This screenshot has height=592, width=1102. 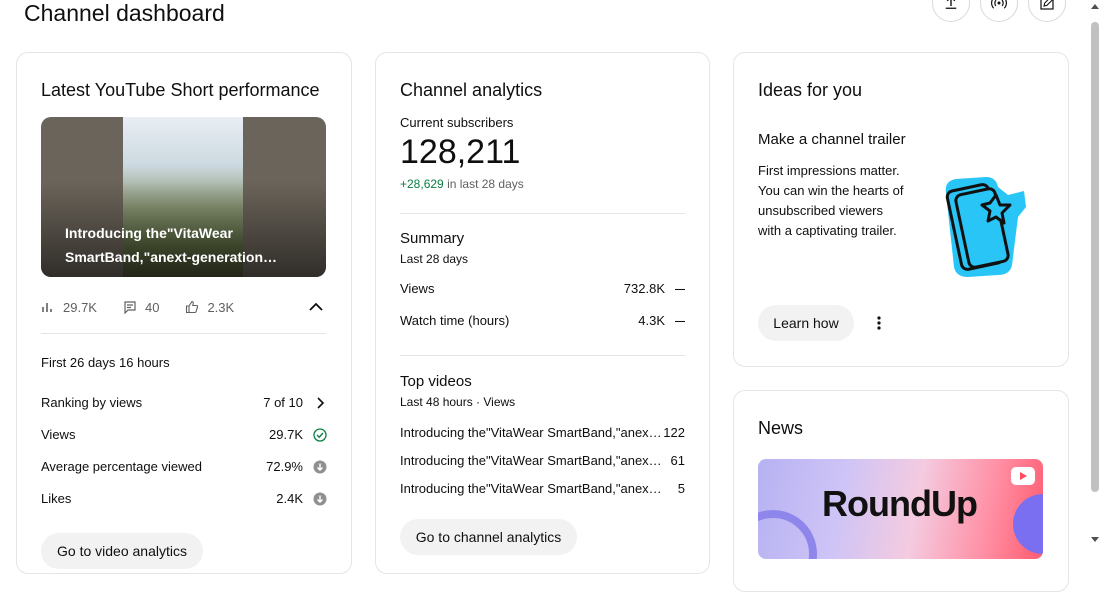 What do you see at coordinates (651, 320) in the screenshot?
I see `watch-time-value: 4.3K` at bounding box center [651, 320].